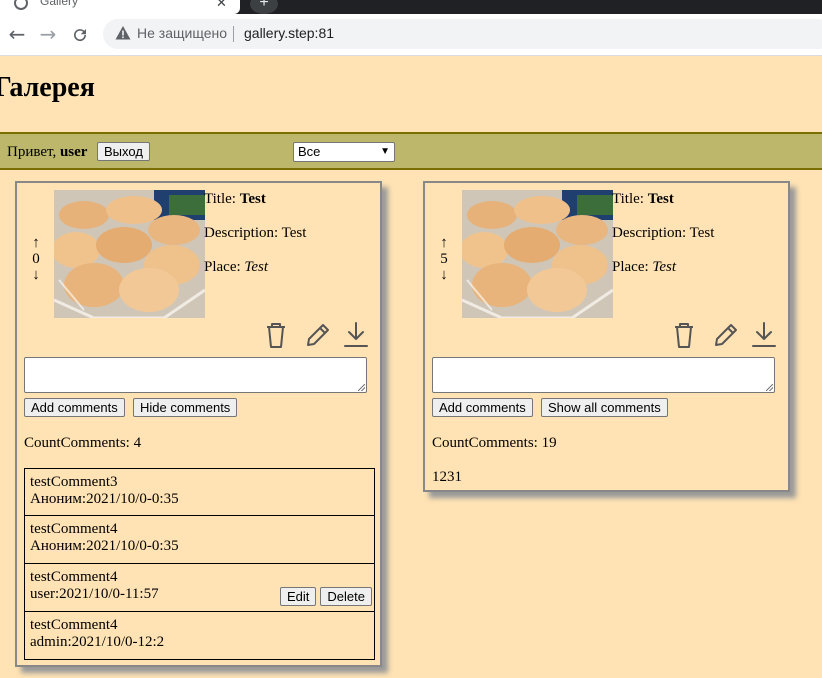 The height and width of the screenshot is (678, 822). I want to click on security-label: Не защищено, so click(182, 33).